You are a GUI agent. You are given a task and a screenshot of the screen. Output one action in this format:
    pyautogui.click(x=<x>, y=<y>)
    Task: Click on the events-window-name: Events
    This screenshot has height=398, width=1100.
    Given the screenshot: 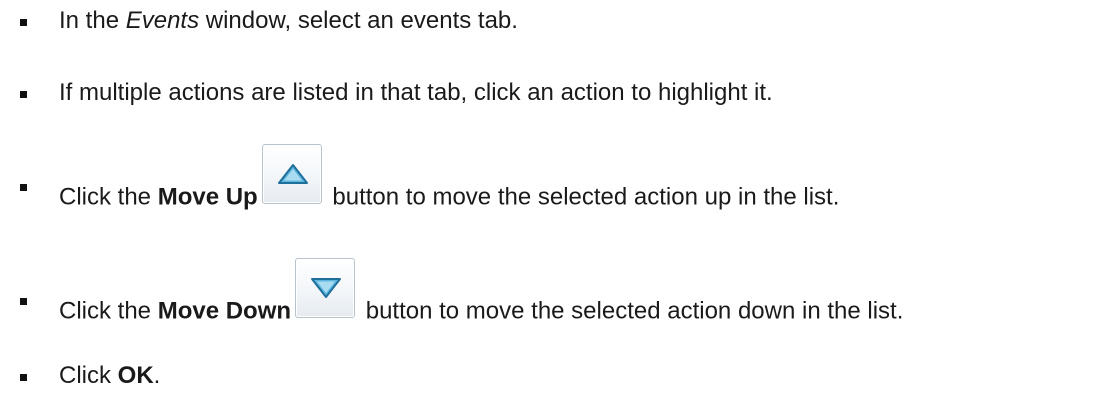 What is the action you would take?
    pyautogui.click(x=162, y=20)
    